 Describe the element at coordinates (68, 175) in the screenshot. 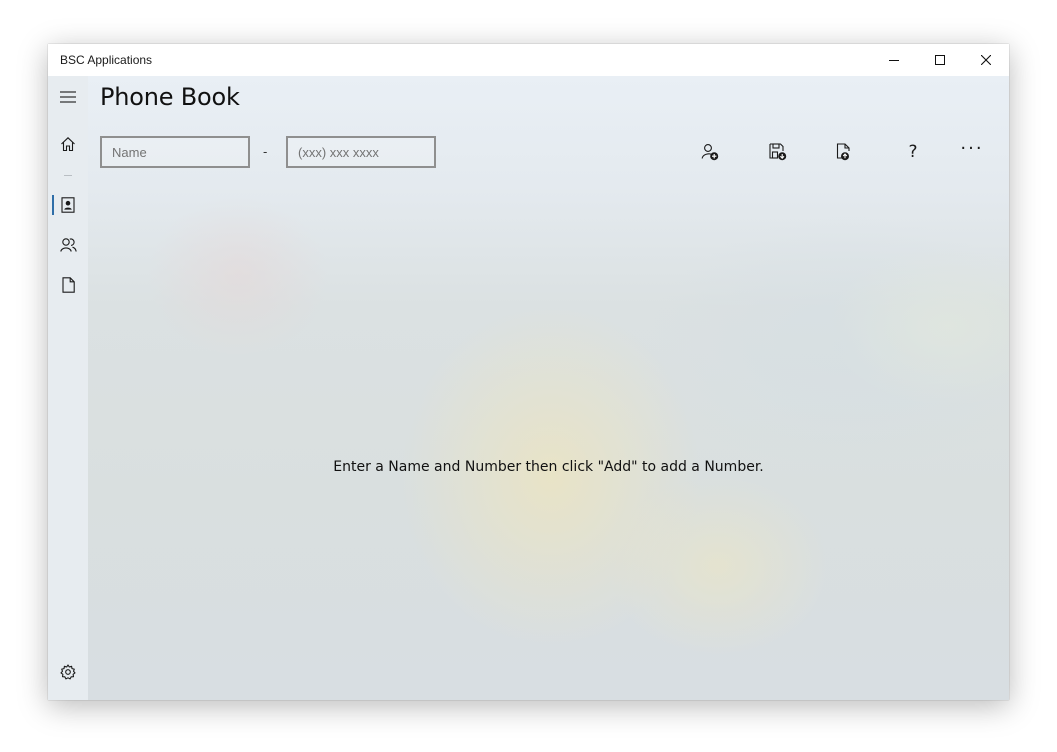

I see `nav-separator` at that location.